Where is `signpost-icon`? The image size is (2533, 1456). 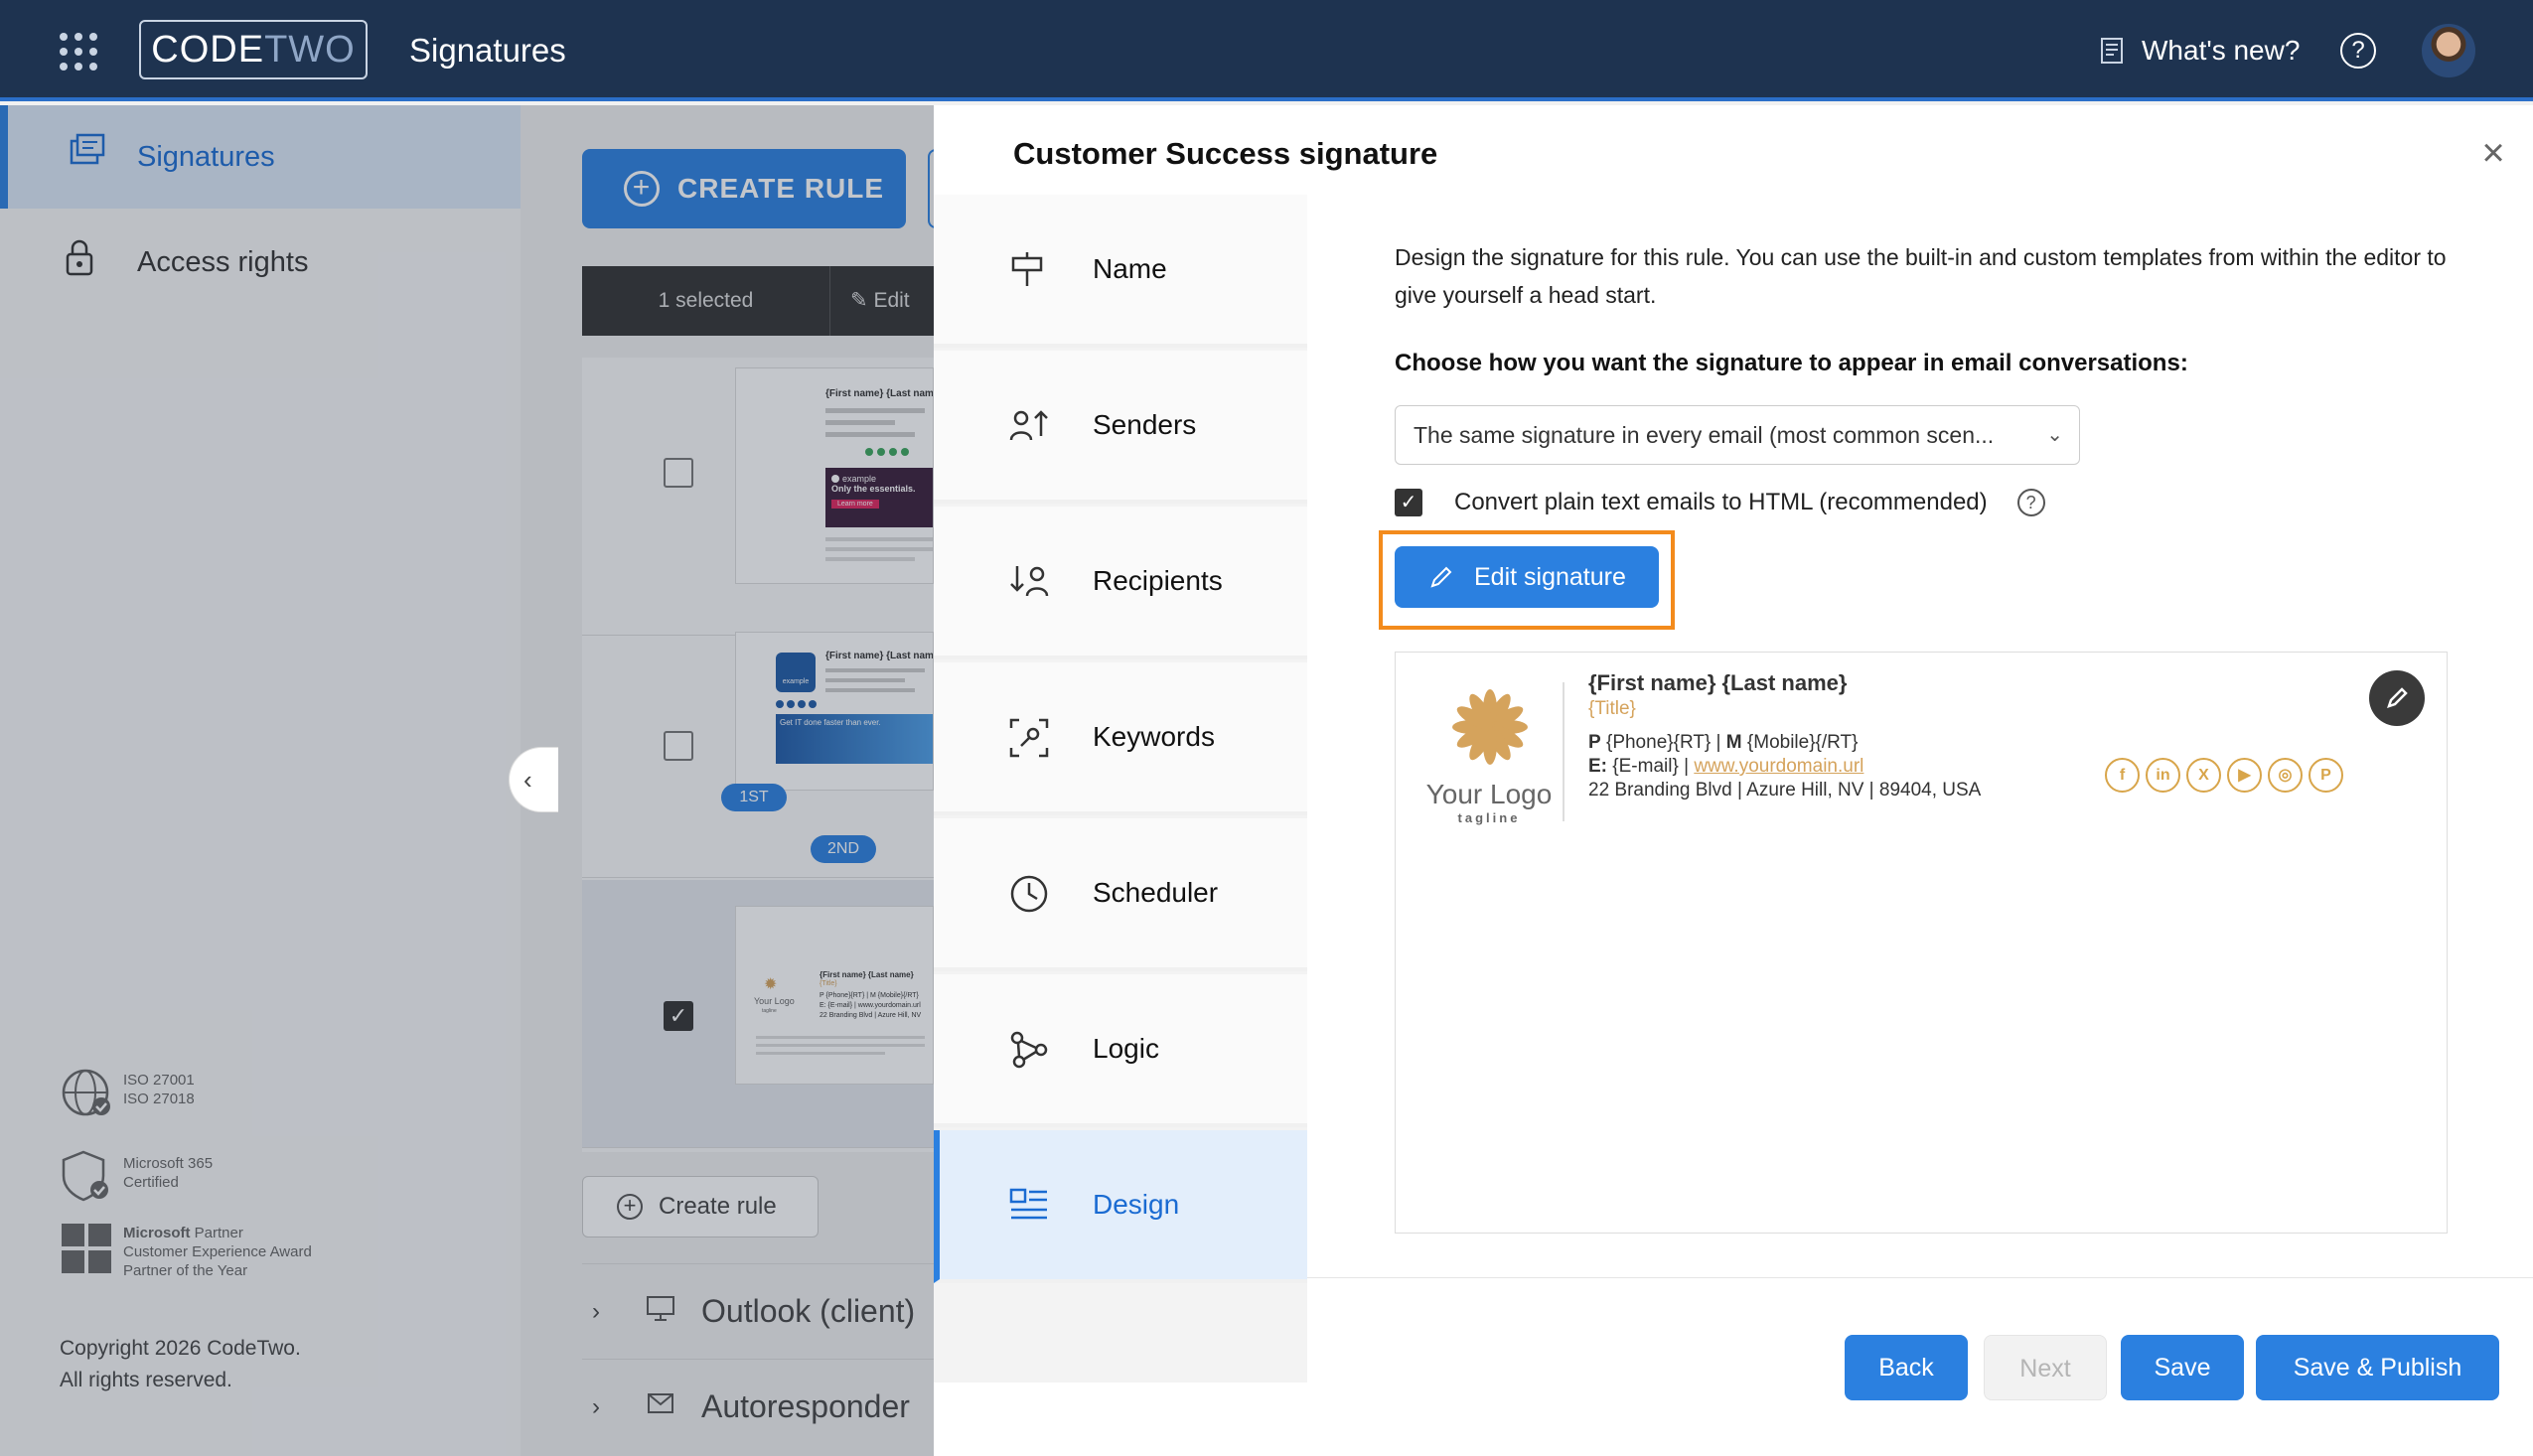
signpost-icon is located at coordinates (1027, 269).